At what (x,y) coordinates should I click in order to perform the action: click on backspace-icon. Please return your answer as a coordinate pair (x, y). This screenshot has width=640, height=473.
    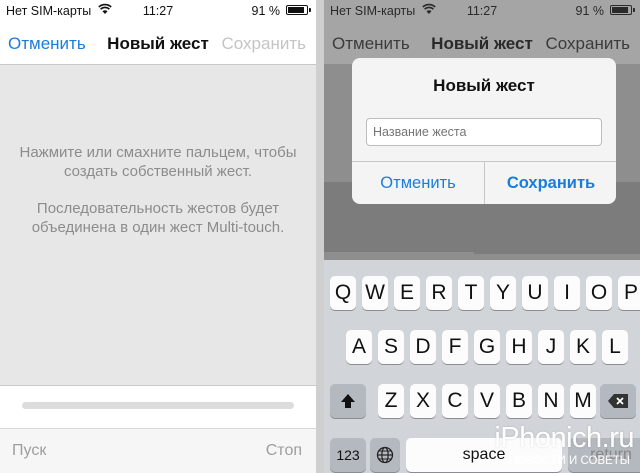
    Looking at the image, I should click on (618, 401).